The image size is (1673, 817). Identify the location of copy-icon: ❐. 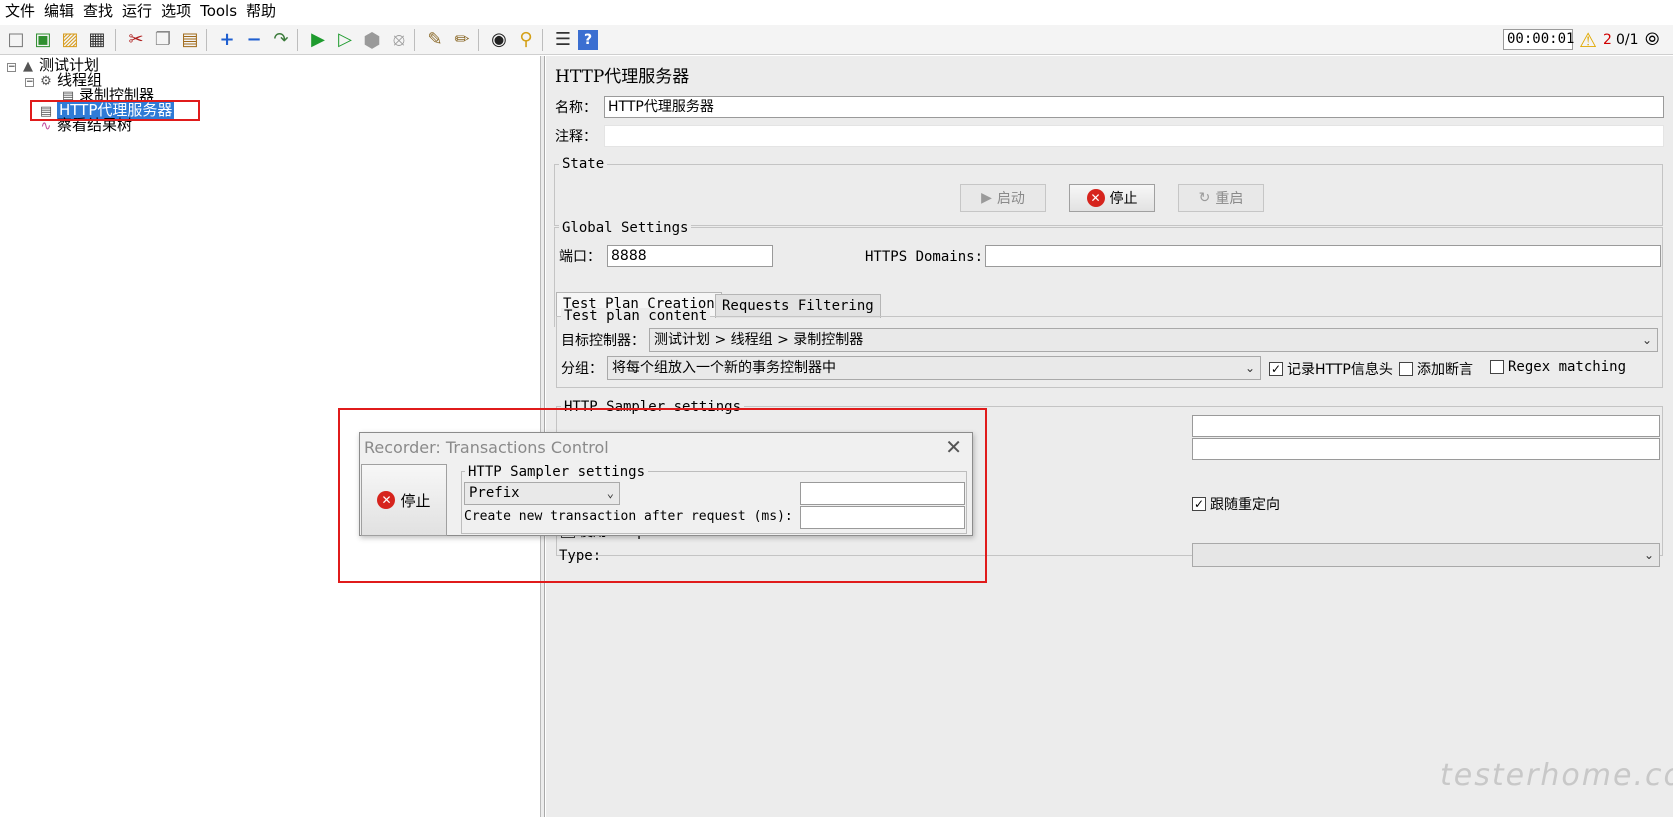
(163, 40).